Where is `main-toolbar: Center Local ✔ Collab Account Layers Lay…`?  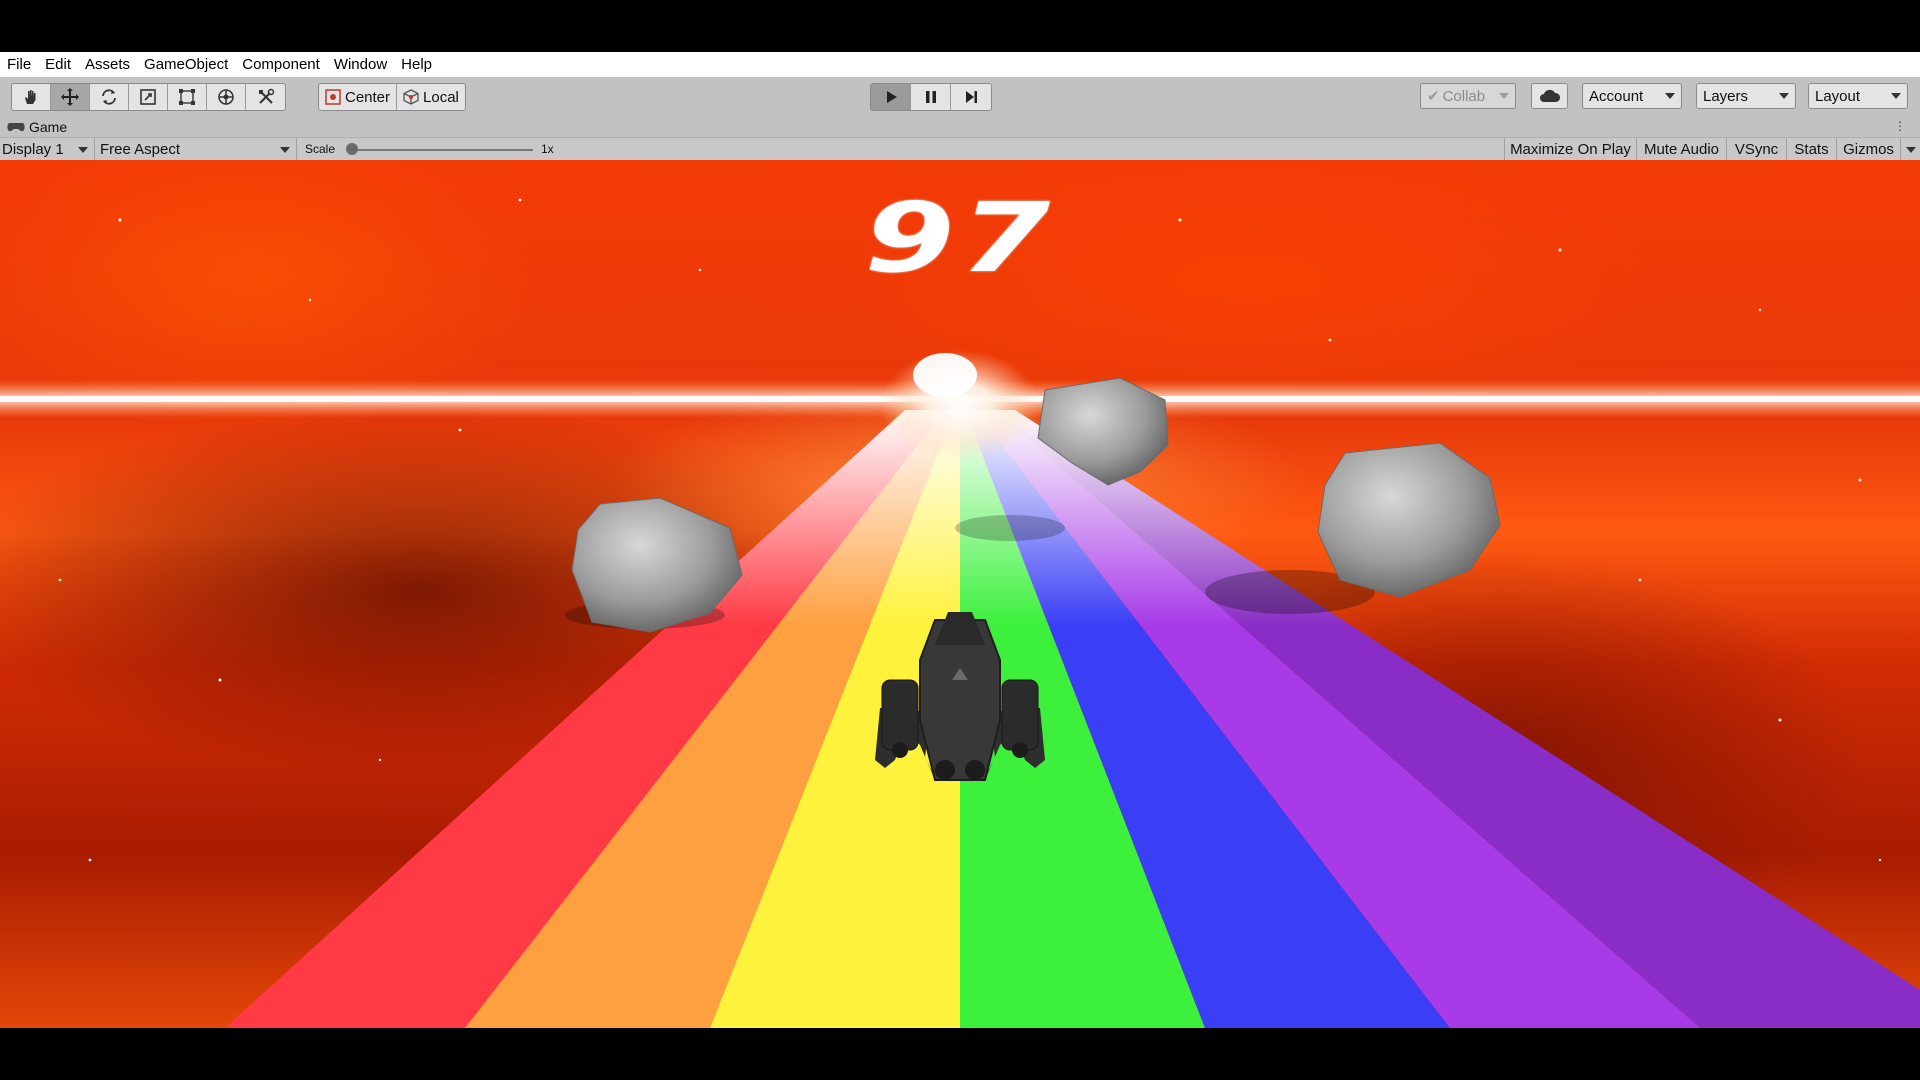 main-toolbar: Center Local ✔ Collab Account Layers Lay… is located at coordinates (960, 96).